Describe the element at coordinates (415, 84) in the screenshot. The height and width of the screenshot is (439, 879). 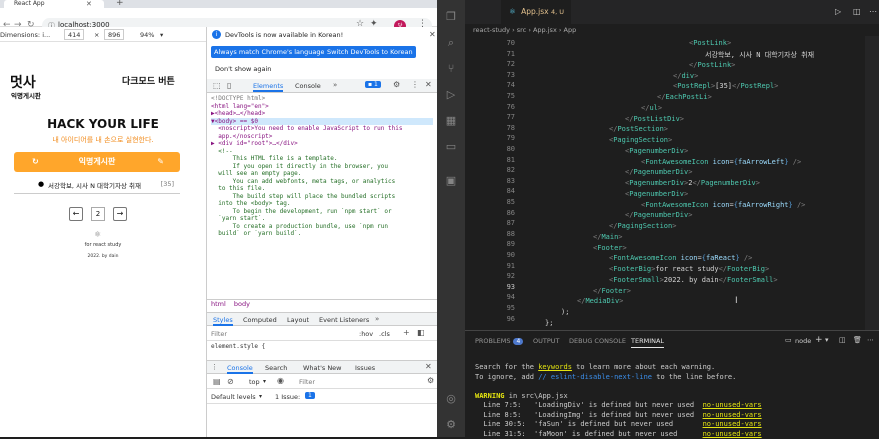
I see `kebab-icon: ⋮` at that location.